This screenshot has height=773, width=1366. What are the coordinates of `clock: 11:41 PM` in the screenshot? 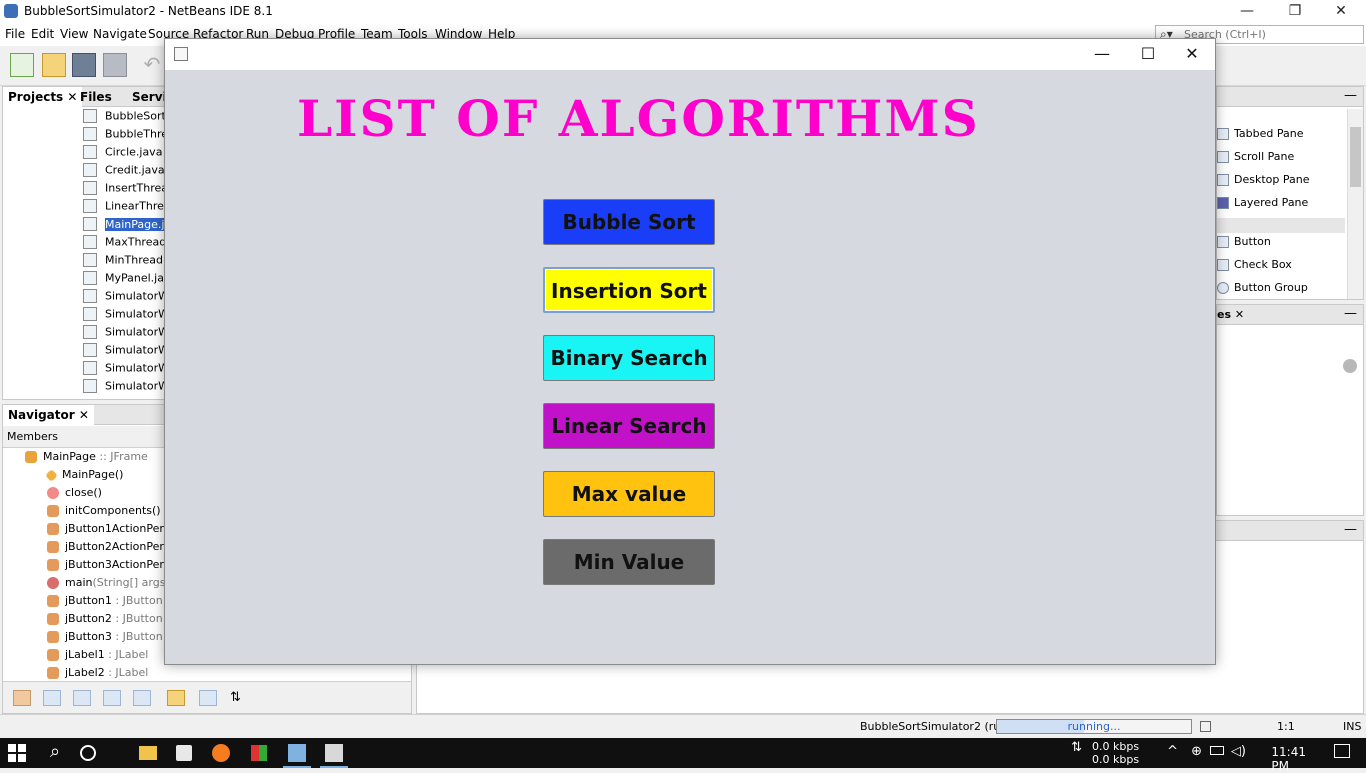 It's located at (1288, 759).